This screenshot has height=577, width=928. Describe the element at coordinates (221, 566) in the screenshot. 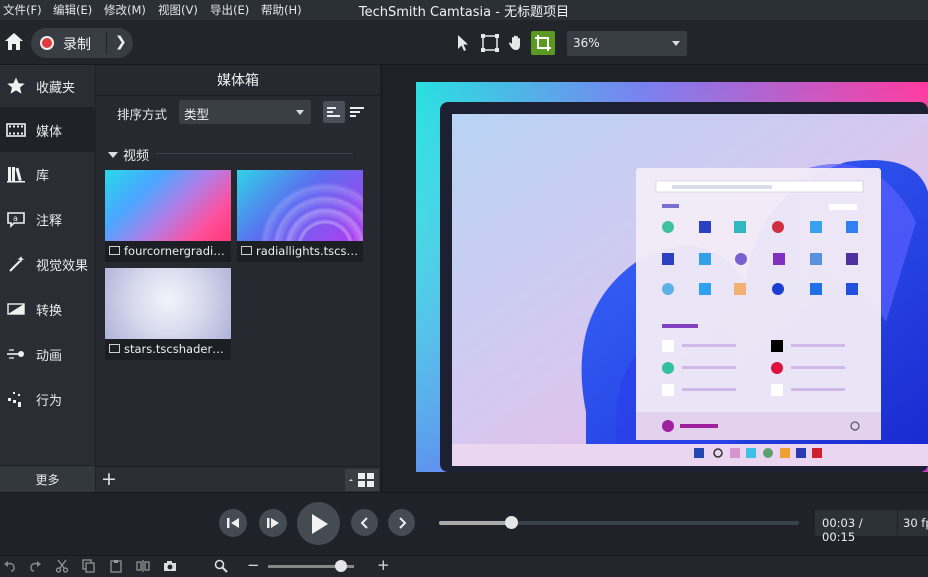

I see `zoom-icon` at that location.